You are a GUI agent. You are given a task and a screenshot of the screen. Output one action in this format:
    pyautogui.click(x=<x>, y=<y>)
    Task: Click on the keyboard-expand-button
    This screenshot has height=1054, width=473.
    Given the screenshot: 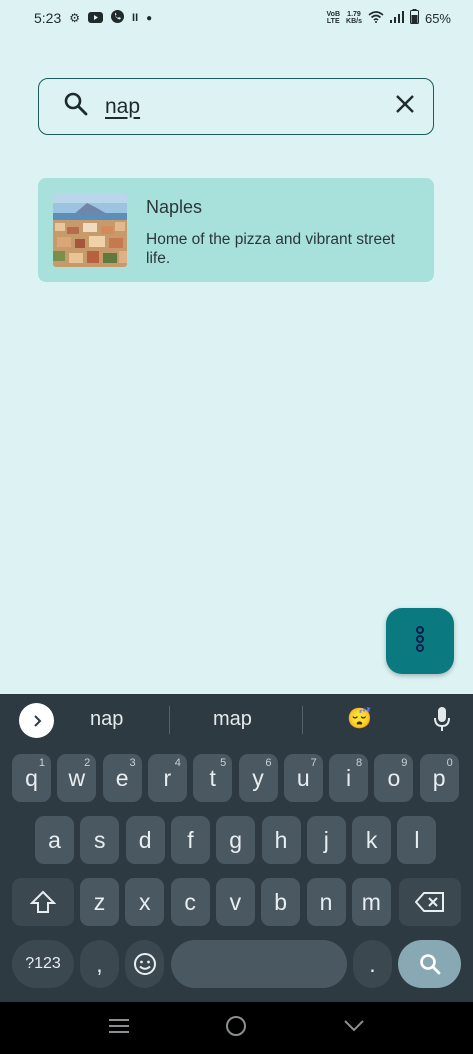 What is the action you would take?
    pyautogui.click(x=36, y=720)
    